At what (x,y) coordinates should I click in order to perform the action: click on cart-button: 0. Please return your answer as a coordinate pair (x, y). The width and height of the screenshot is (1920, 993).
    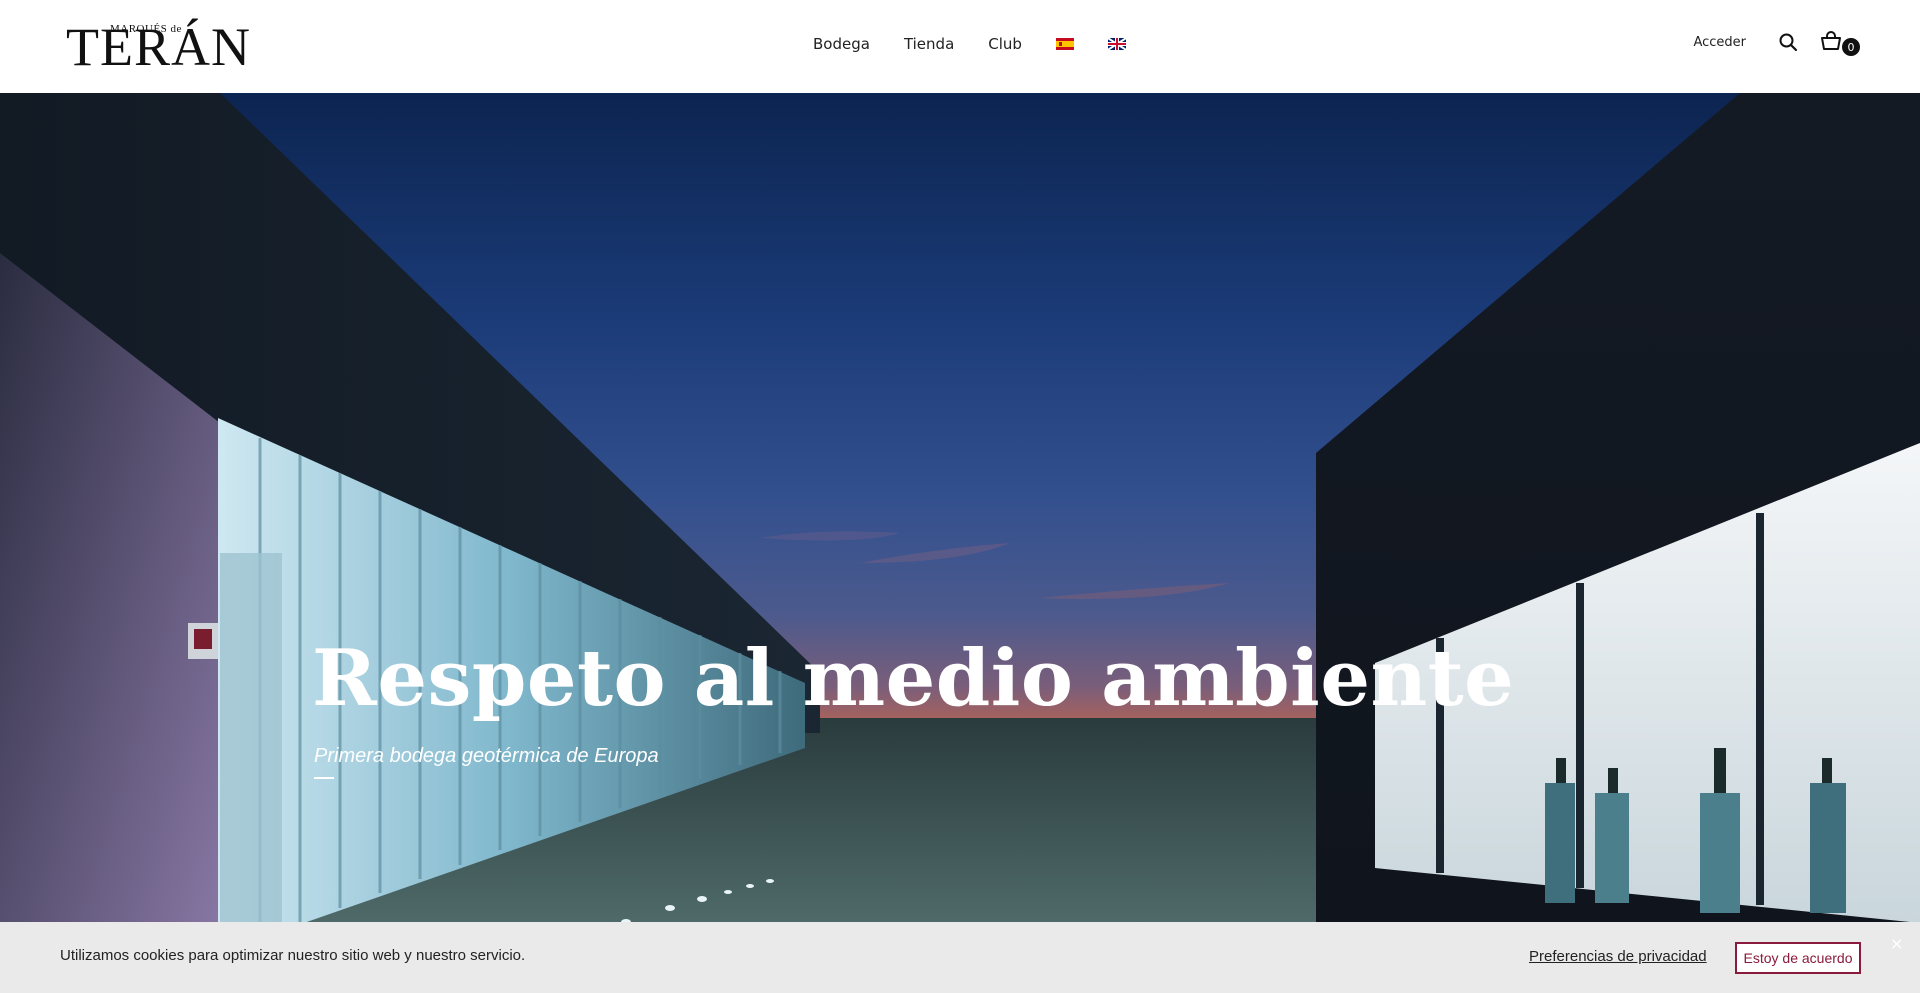
    Looking at the image, I should click on (1840, 43).